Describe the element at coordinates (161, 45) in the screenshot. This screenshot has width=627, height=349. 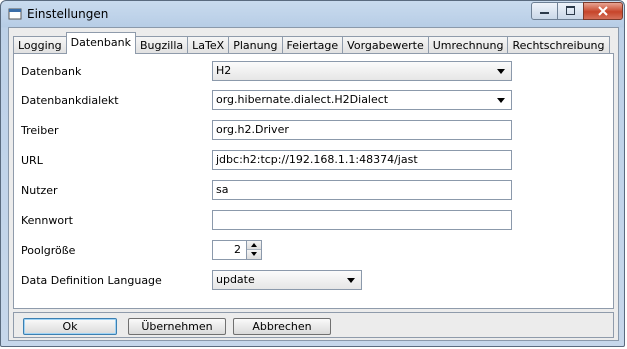
I see `tab-bugzilla: Bugzilla` at that location.